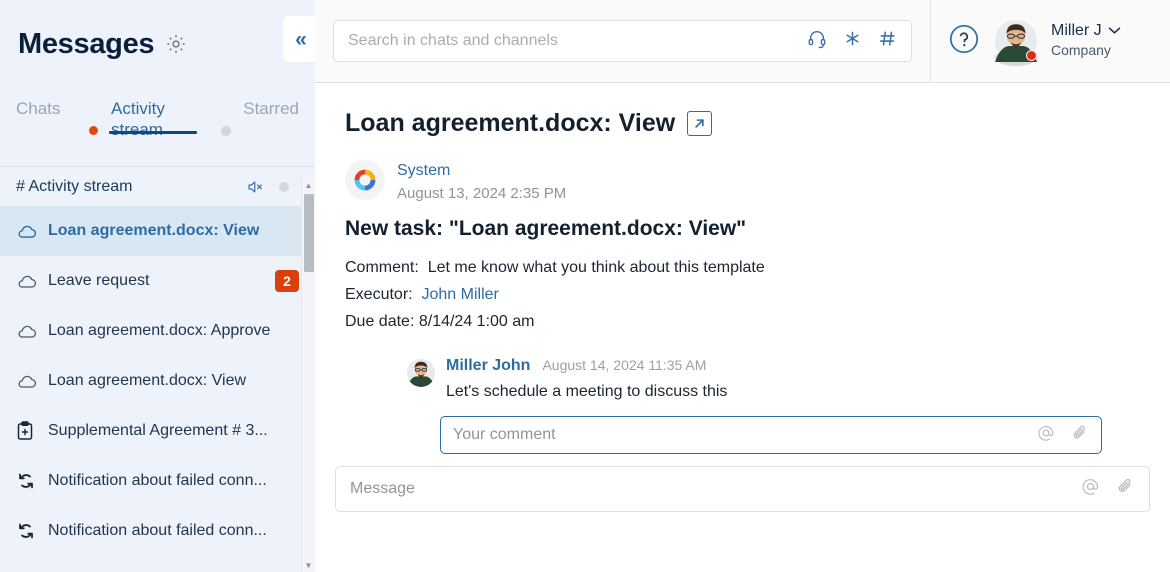 This screenshot has width=1170, height=572. Describe the element at coordinates (546, 229) in the screenshot. I see `task-headline: New task: "Loan agreement.docx: View"` at that location.